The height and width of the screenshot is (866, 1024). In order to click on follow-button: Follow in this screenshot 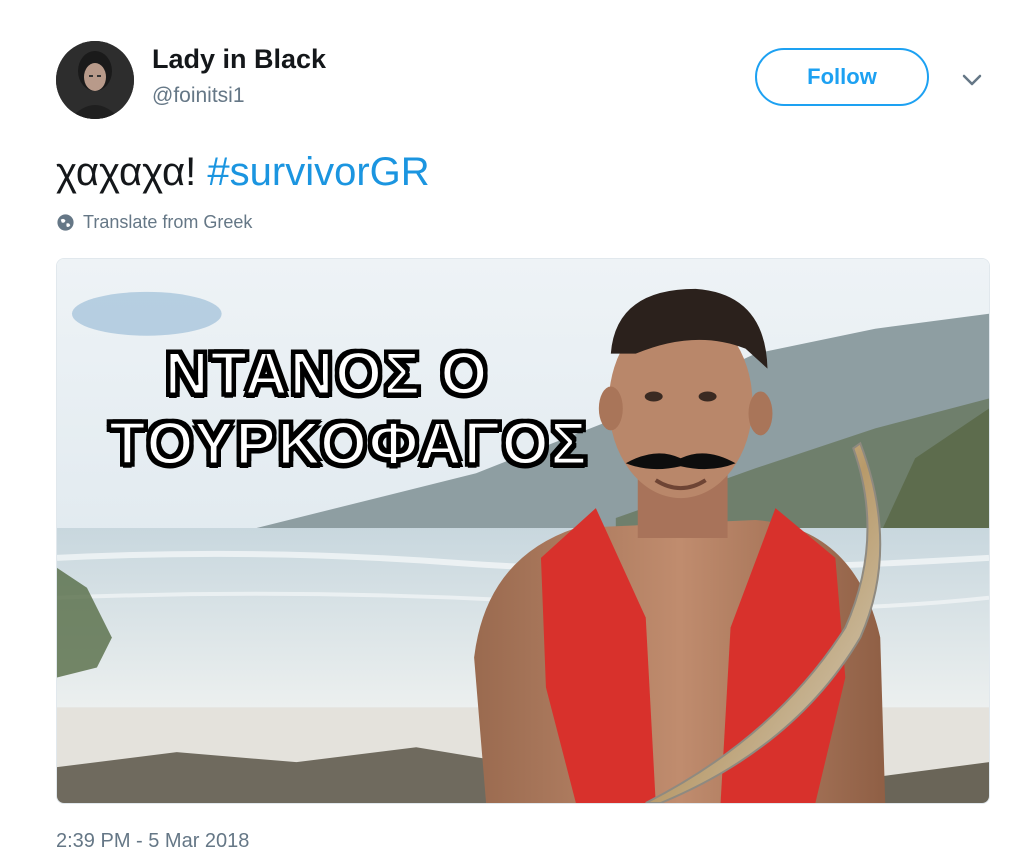, I will do `click(842, 77)`.